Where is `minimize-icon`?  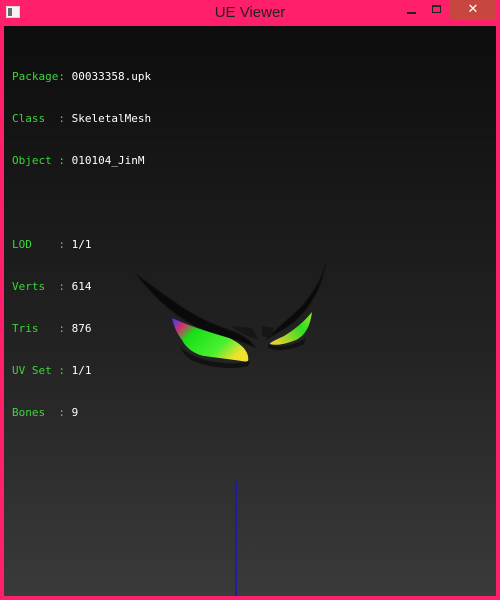 minimize-icon is located at coordinates (411, 13).